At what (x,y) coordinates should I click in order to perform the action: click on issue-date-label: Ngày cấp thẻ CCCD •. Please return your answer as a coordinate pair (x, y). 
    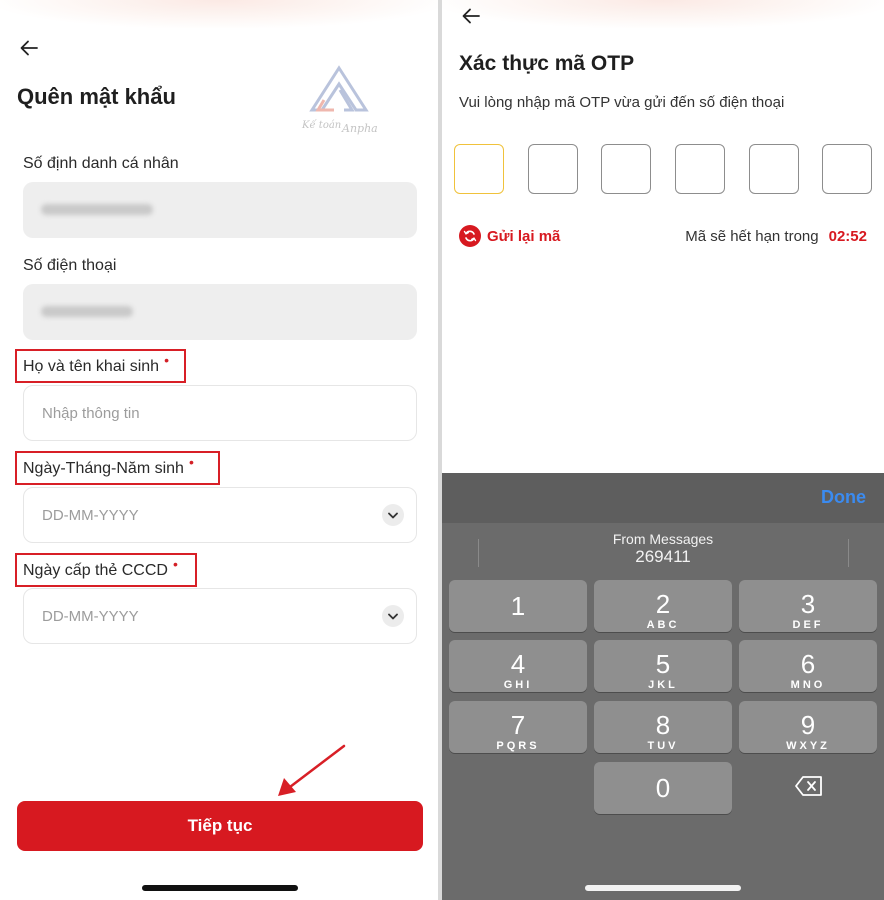
    Looking at the image, I should click on (100, 568).